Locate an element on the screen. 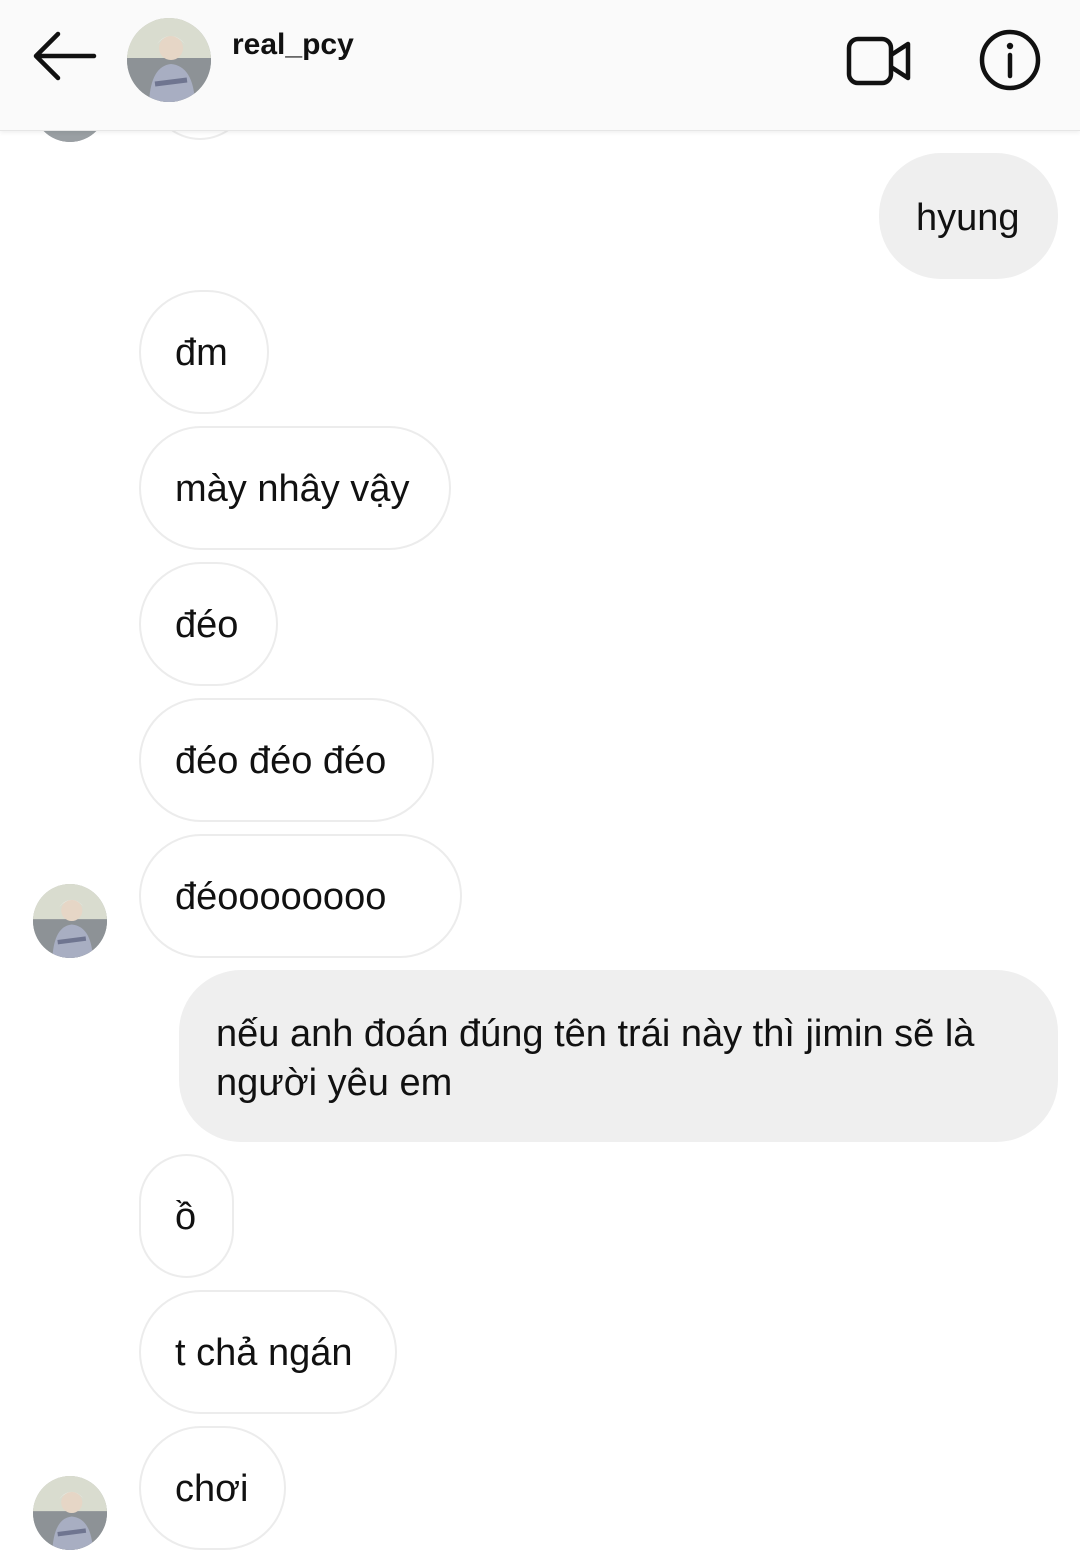 The image size is (1080, 1559). info-icon is located at coordinates (1010, 60).